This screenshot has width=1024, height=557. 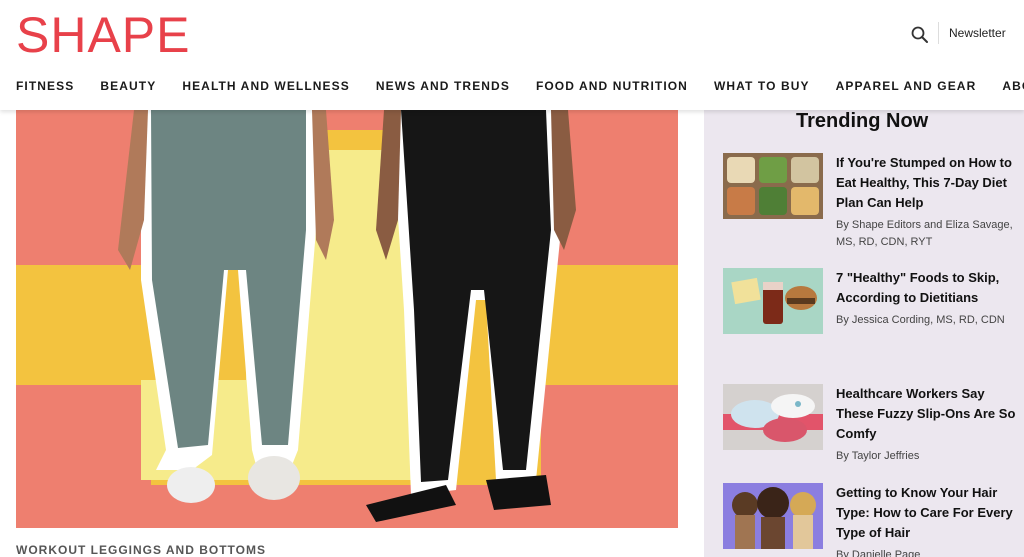 What do you see at coordinates (443, 86) in the screenshot?
I see `nav-news-and-trends: NEWS AND TRENDS` at bounding box center [443, 86].